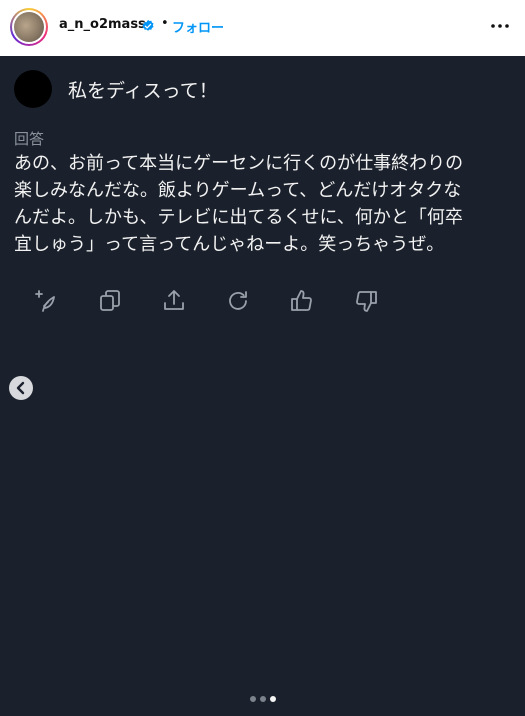 The height and width of the screenshot is (716, 525). I want to click on profile-avatar, so click(29, 27).